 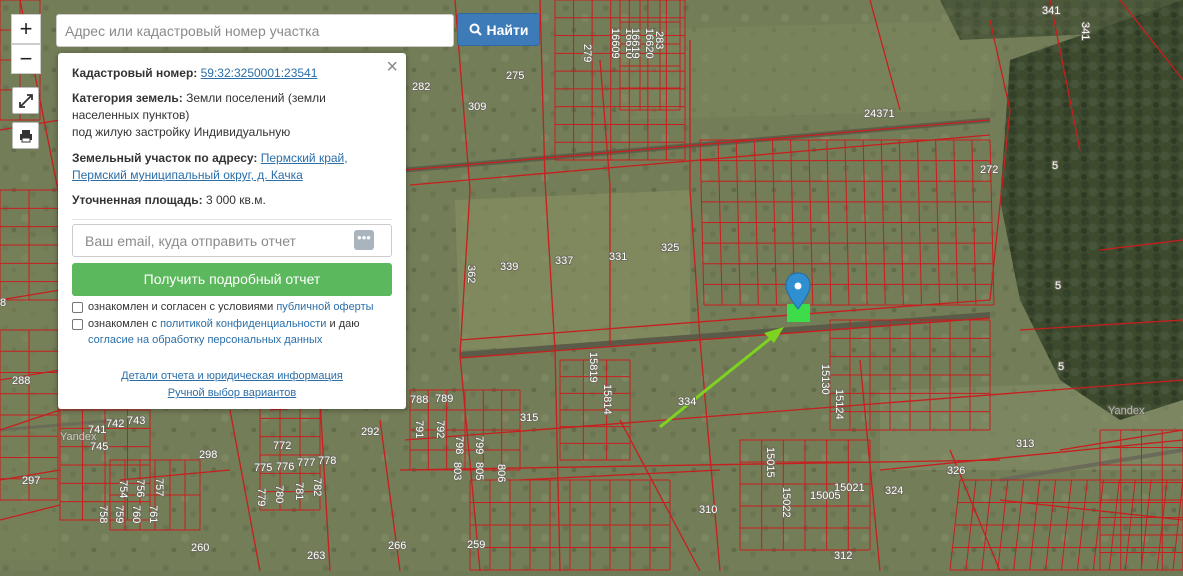 What do you see at coordinates (31, 481) in the screenshot?
I see `parcel-number-label: 297` at bounding box center [31, 481].